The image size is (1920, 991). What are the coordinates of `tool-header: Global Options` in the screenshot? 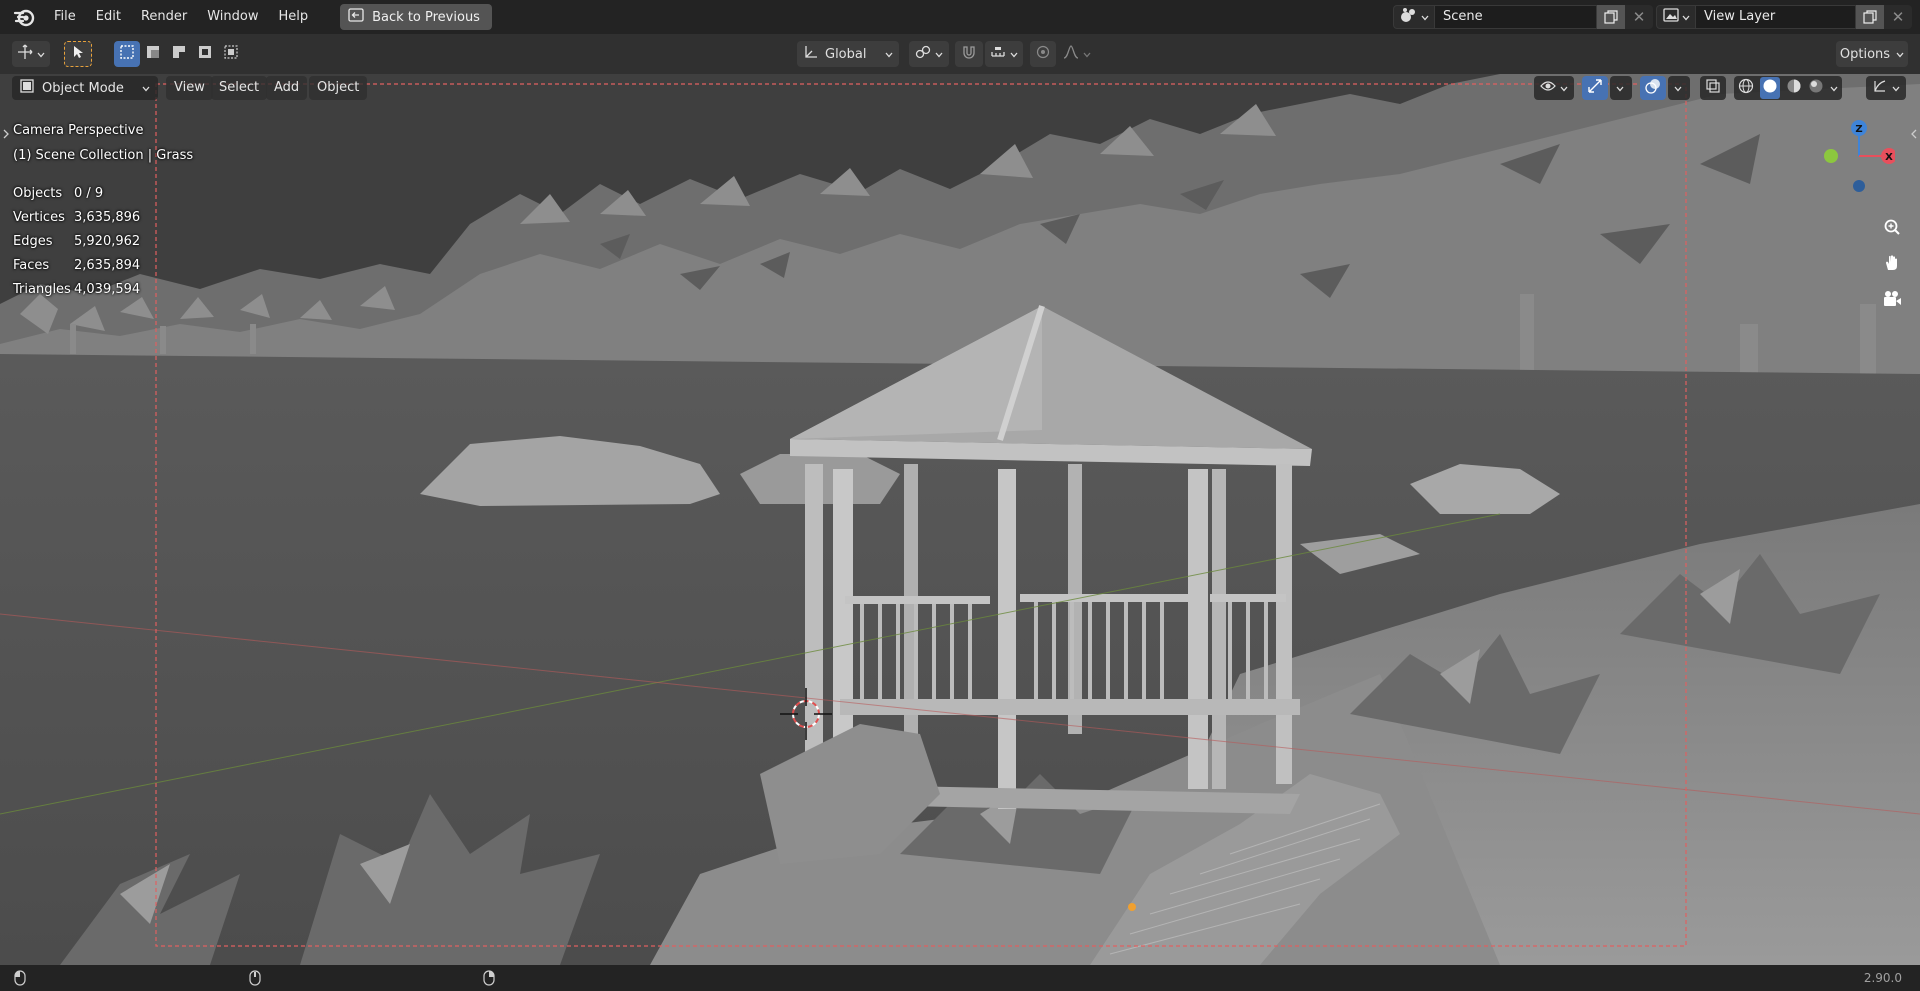 It's located at (960, 54).